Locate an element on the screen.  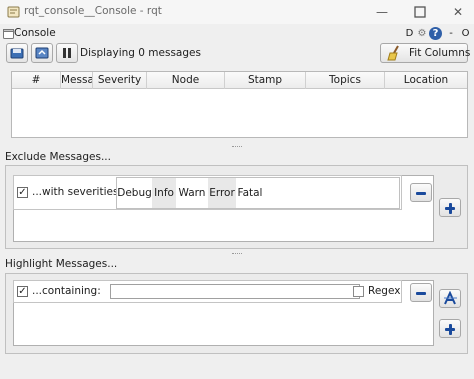
load-icon is located at coordinates (42, 53).